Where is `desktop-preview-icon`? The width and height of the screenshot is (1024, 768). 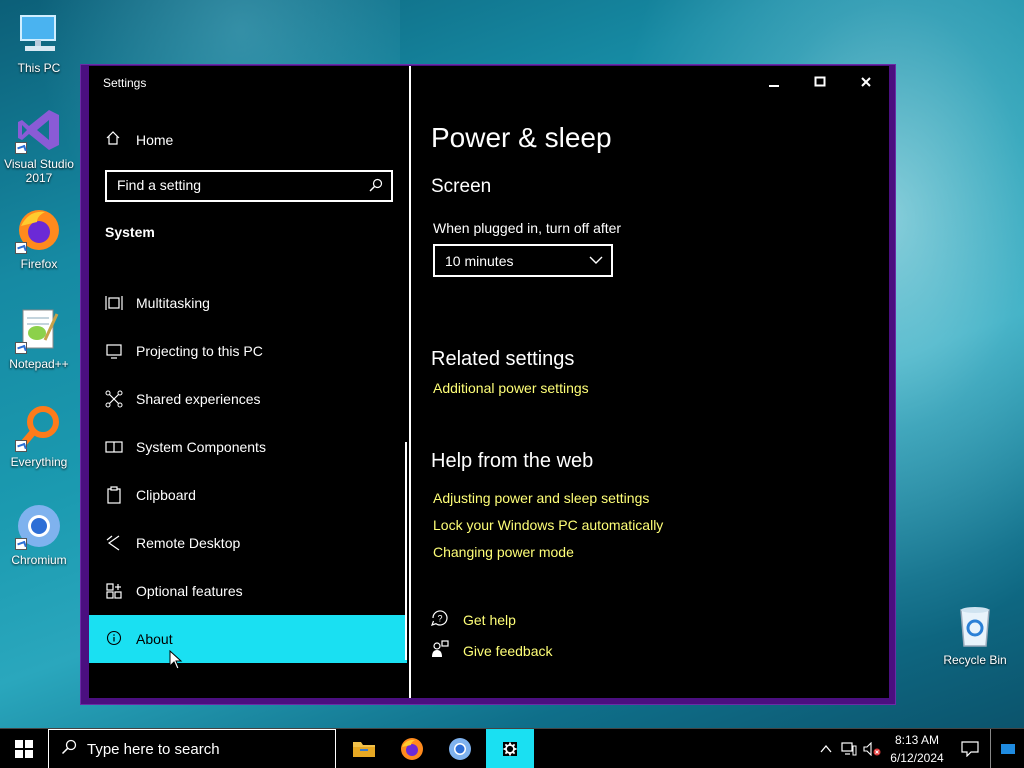
desktop-preview-icon is located at coordinates (1007, 749).